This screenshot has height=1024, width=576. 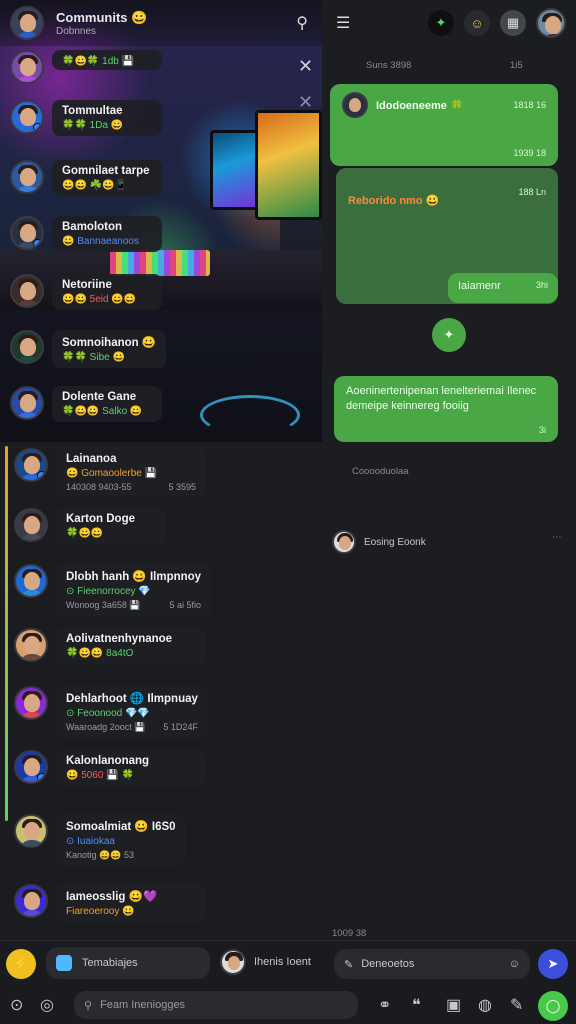 I want to click on chat-preview: ⊙ Iuaiokaa, so click(x=90, y=841).